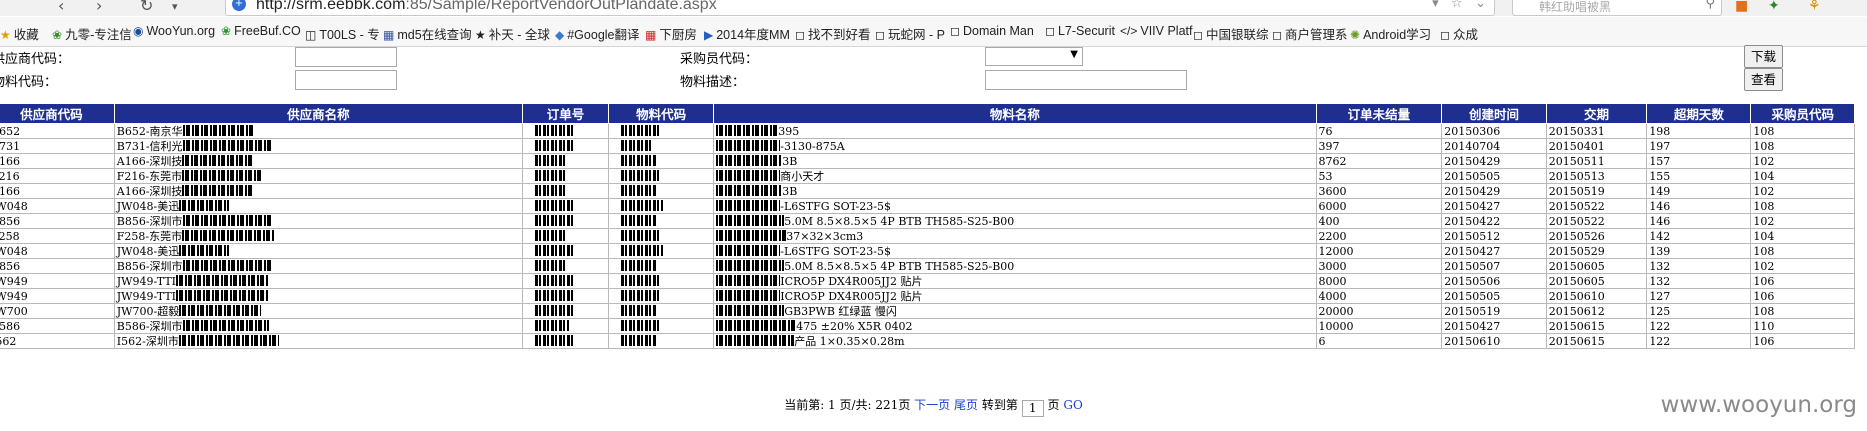 The width and height of the screenshot is (1867, 431). What do you see at coordinates (1332, 191) in the screenshot?
I see `cell-text: 3600` at bounding box center [1332, 191].